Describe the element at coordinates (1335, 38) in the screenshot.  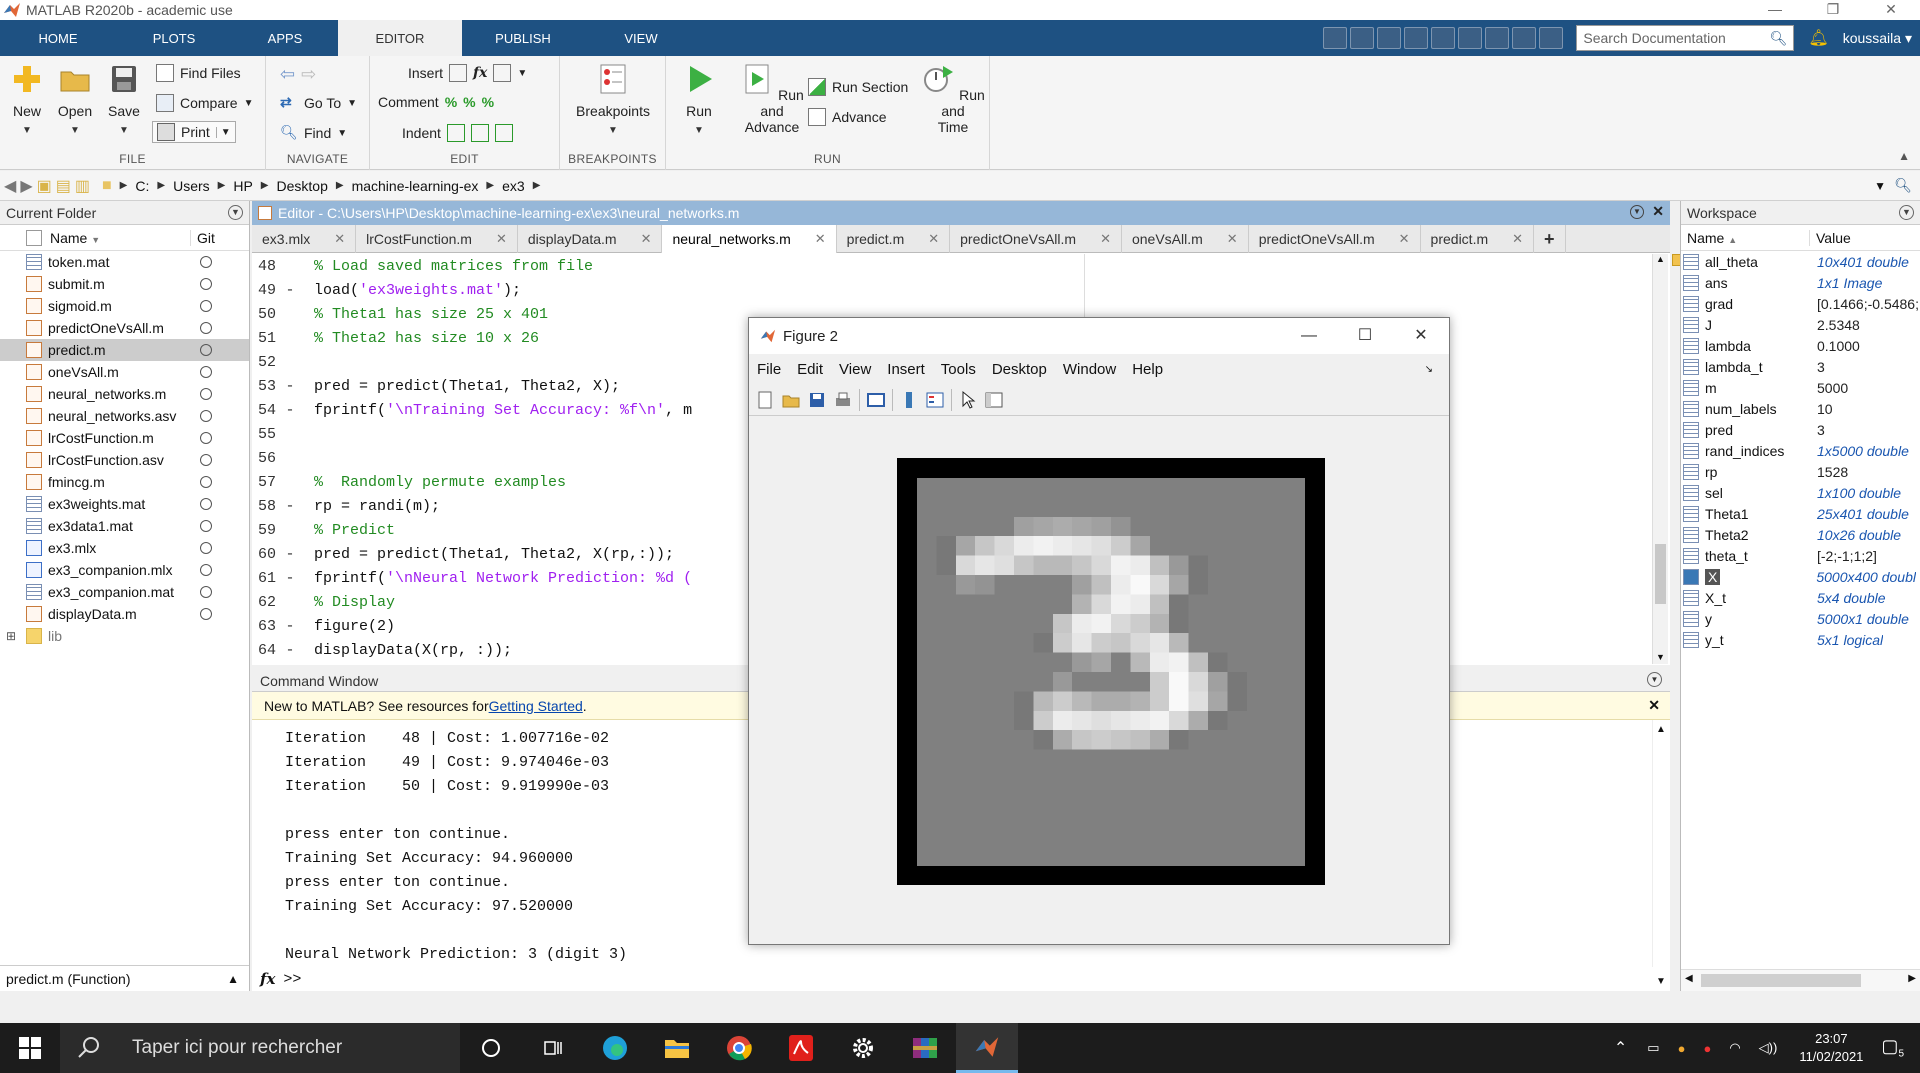
I see `save-all-icon` at that location.